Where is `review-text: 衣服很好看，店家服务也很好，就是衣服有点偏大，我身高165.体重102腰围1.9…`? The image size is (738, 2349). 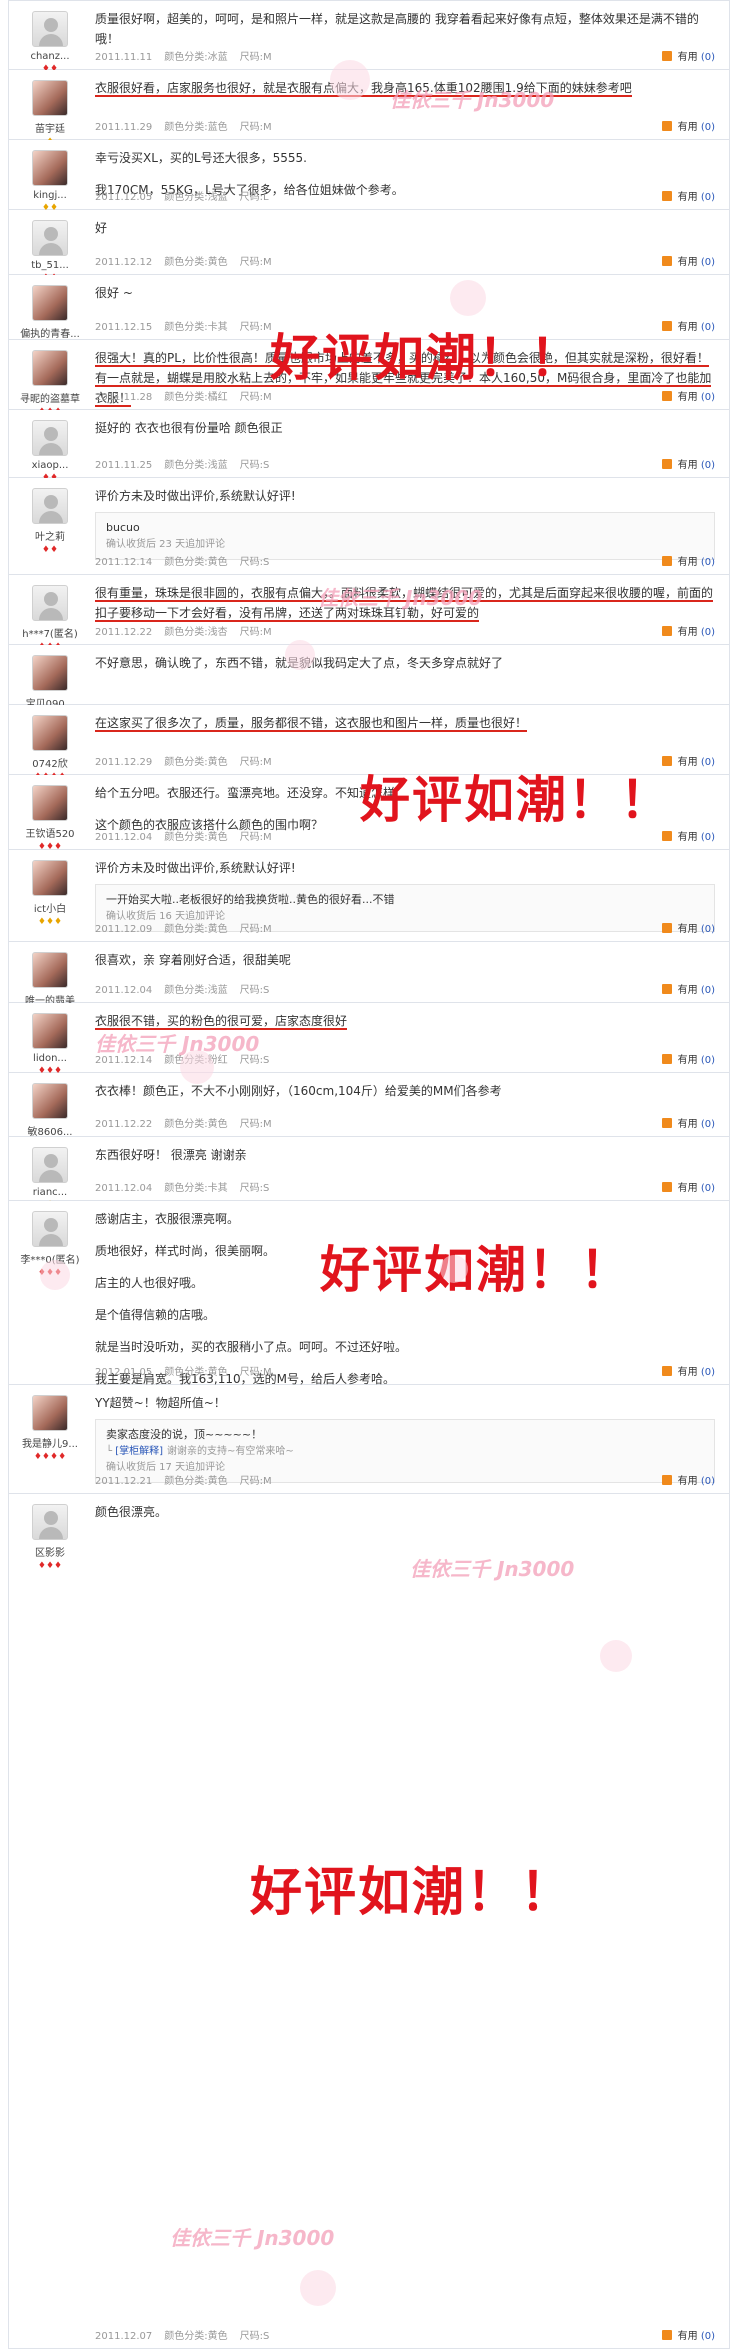 review-text: 衣服很好看，店家服务也很好，就是衣服有点偏大，我身高165.体重102腰围1.9… is located at coordinates (405, 88).